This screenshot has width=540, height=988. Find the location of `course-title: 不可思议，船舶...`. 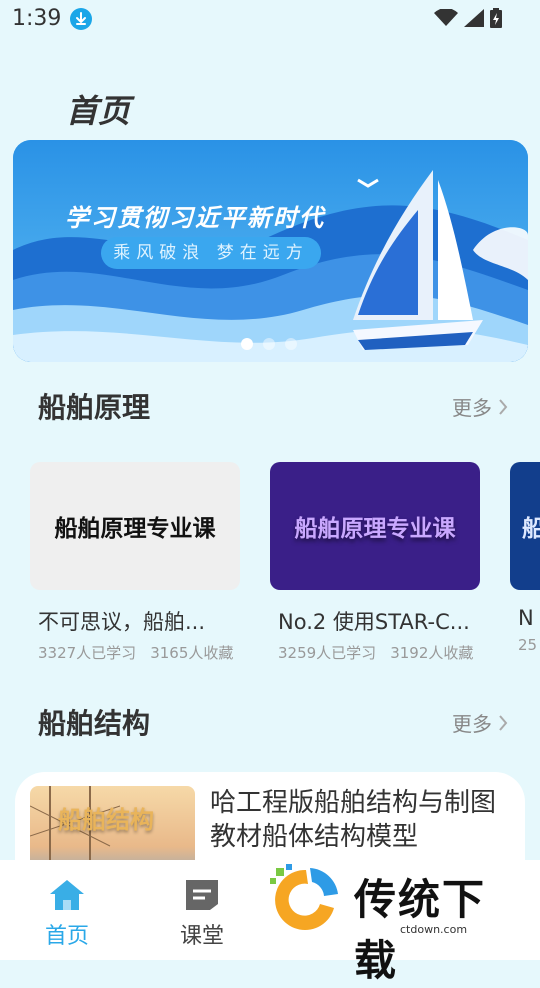

course-title: 不可思议，船舶... is located at coordinates (122, 622).